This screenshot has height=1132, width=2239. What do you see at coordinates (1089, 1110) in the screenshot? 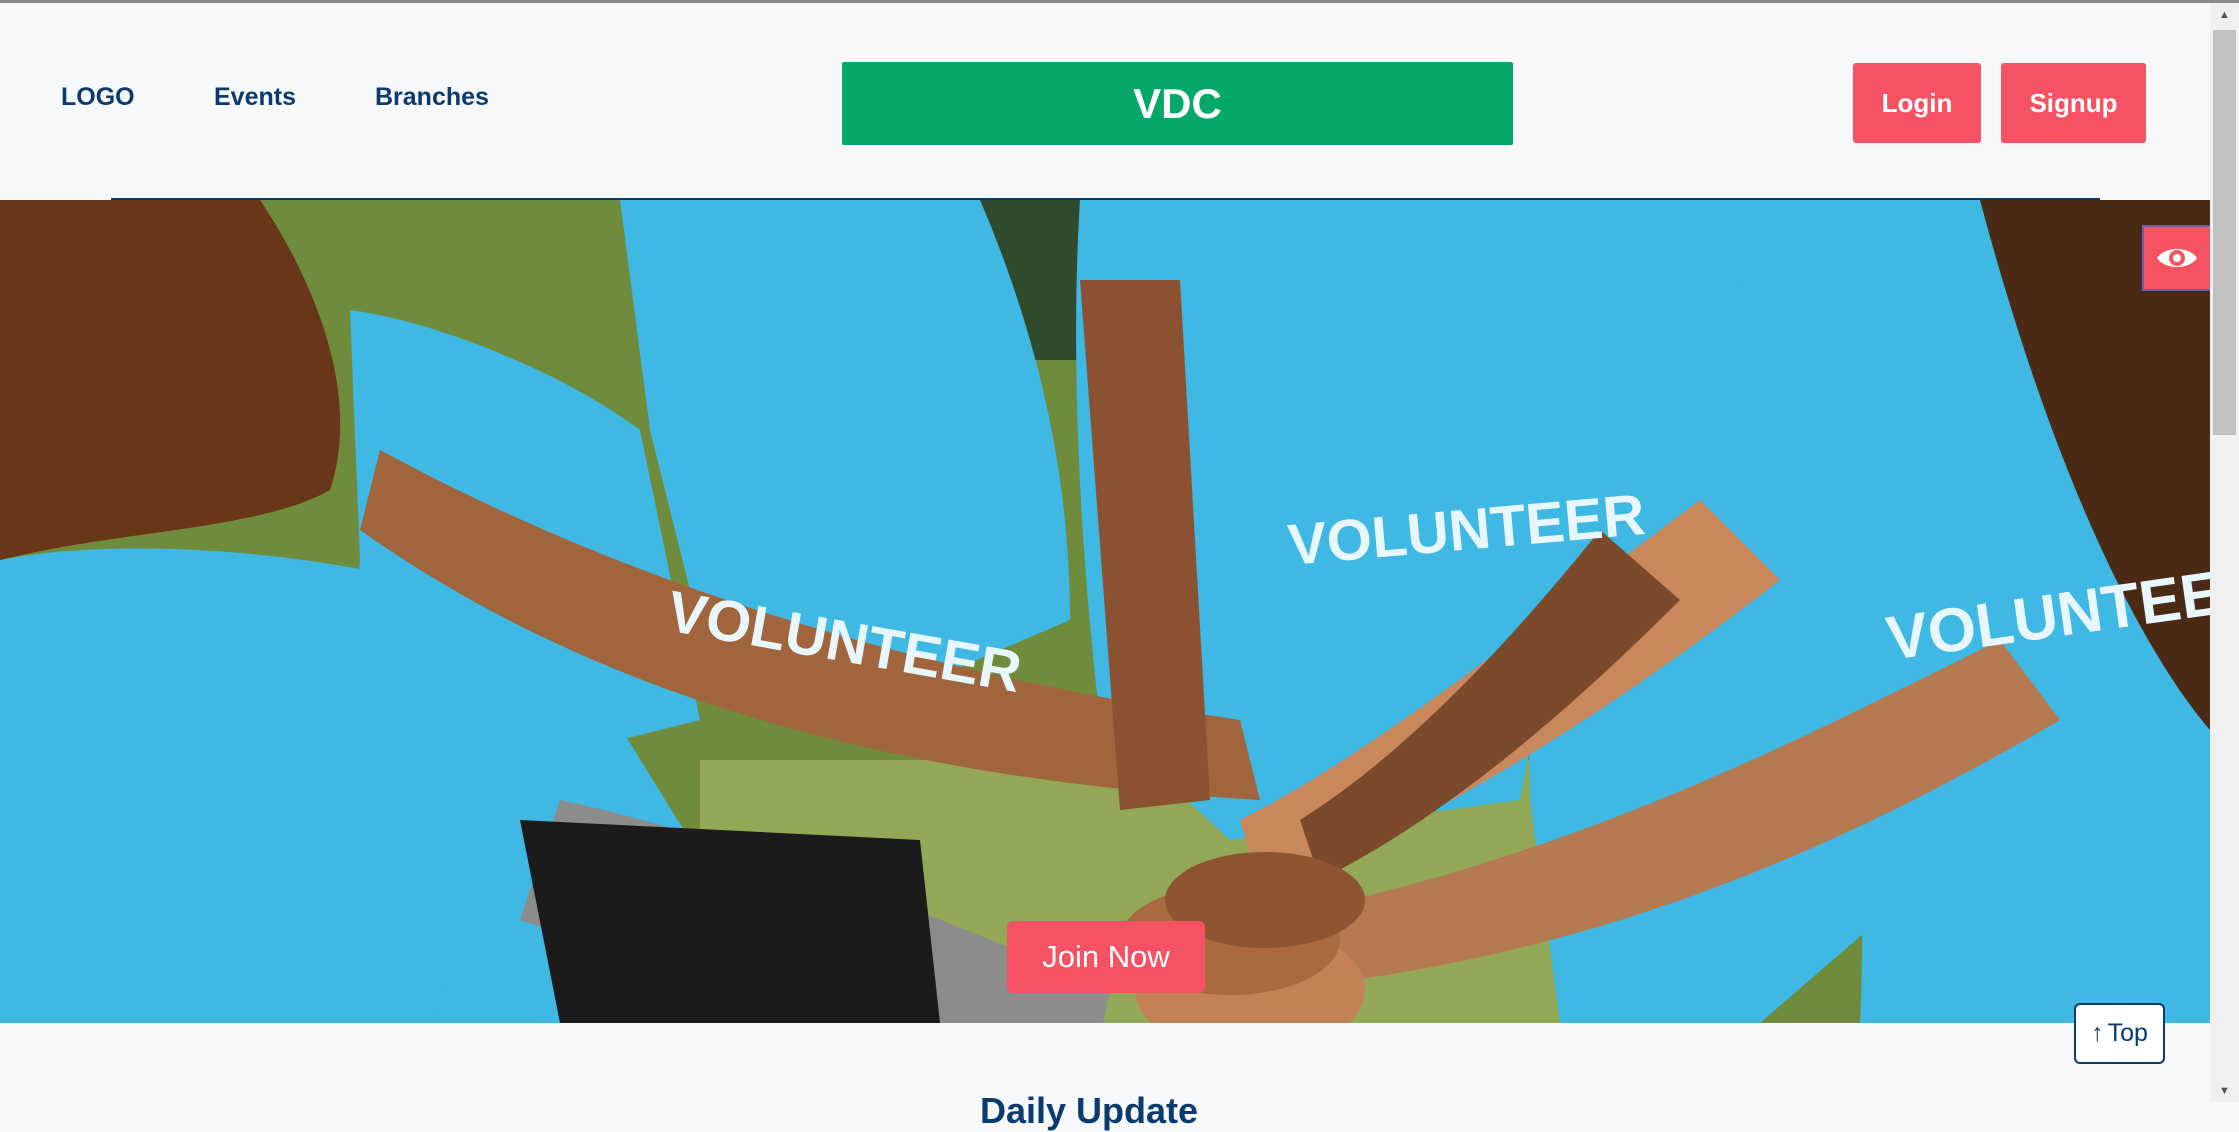
I see `next-section-heading: Daily Update` at bounding box center [1089, 1110].